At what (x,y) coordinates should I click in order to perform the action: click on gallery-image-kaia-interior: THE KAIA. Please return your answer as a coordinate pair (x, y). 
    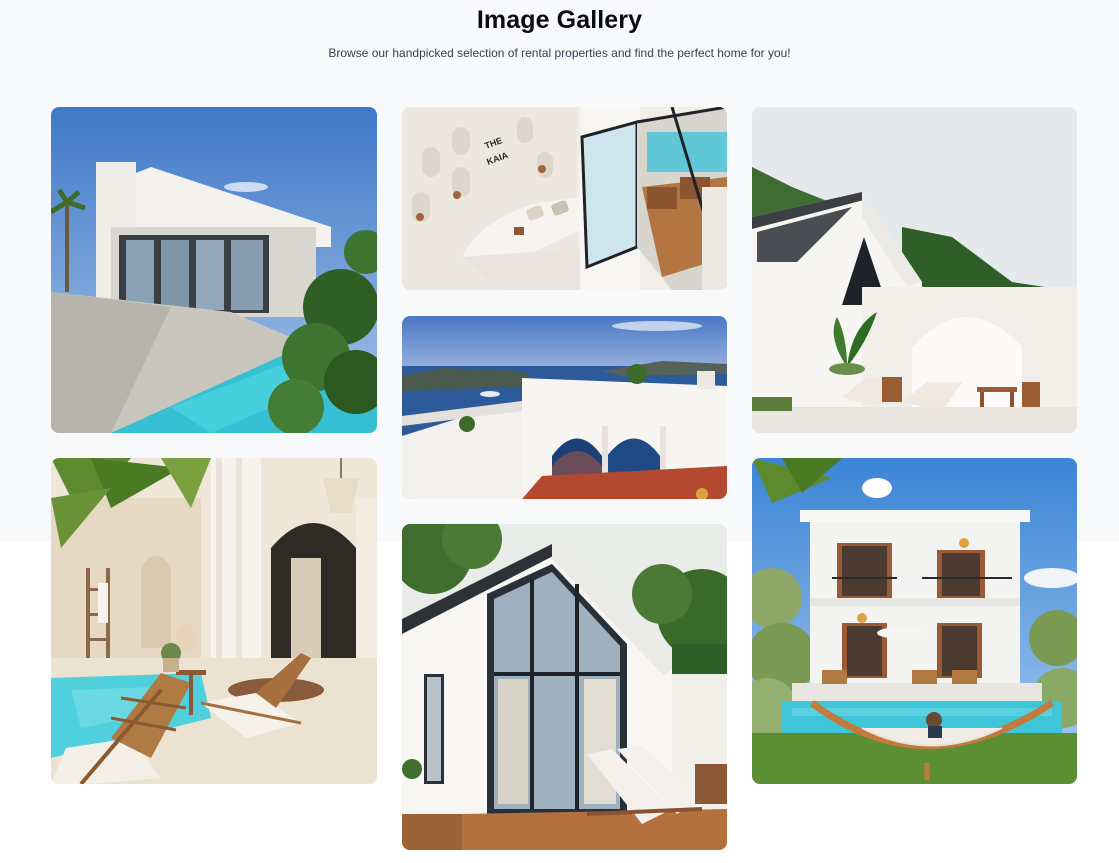
    Looking at the image, I should click on (564, 198).